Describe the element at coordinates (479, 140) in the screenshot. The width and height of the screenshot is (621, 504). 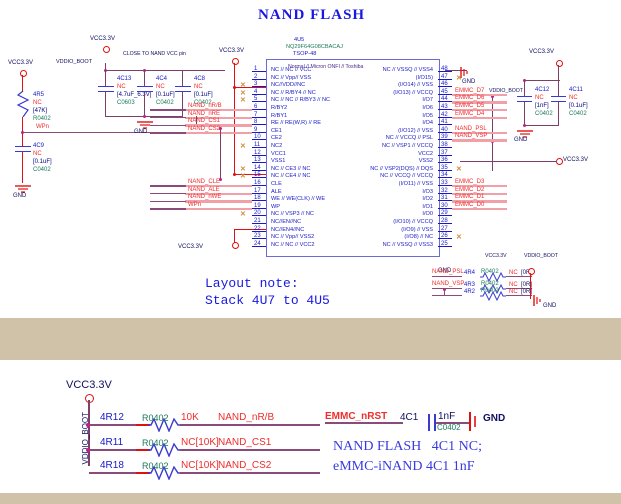
I see `net-wire-NAND_VSP` at that location.